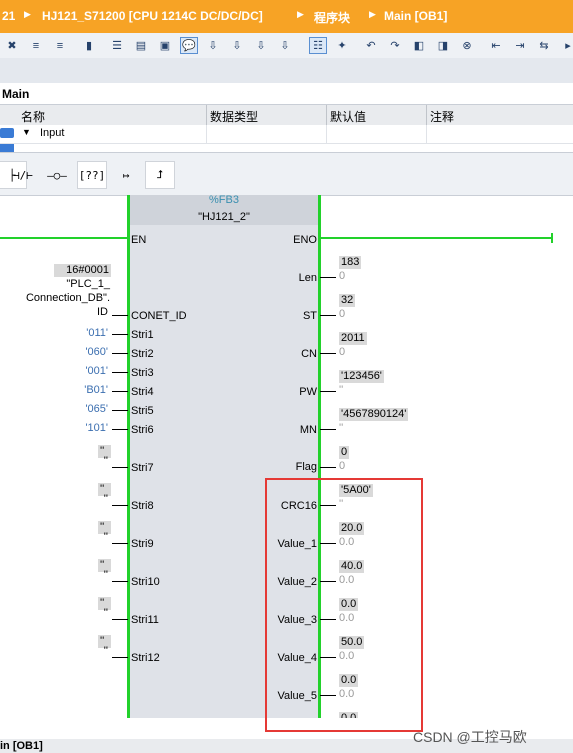 Image resolution: width=573 pixels, height=753 pixels. Describe the element at coordinates (566, 45) in the screenshot. I see `more-icon: ▸` at that location.